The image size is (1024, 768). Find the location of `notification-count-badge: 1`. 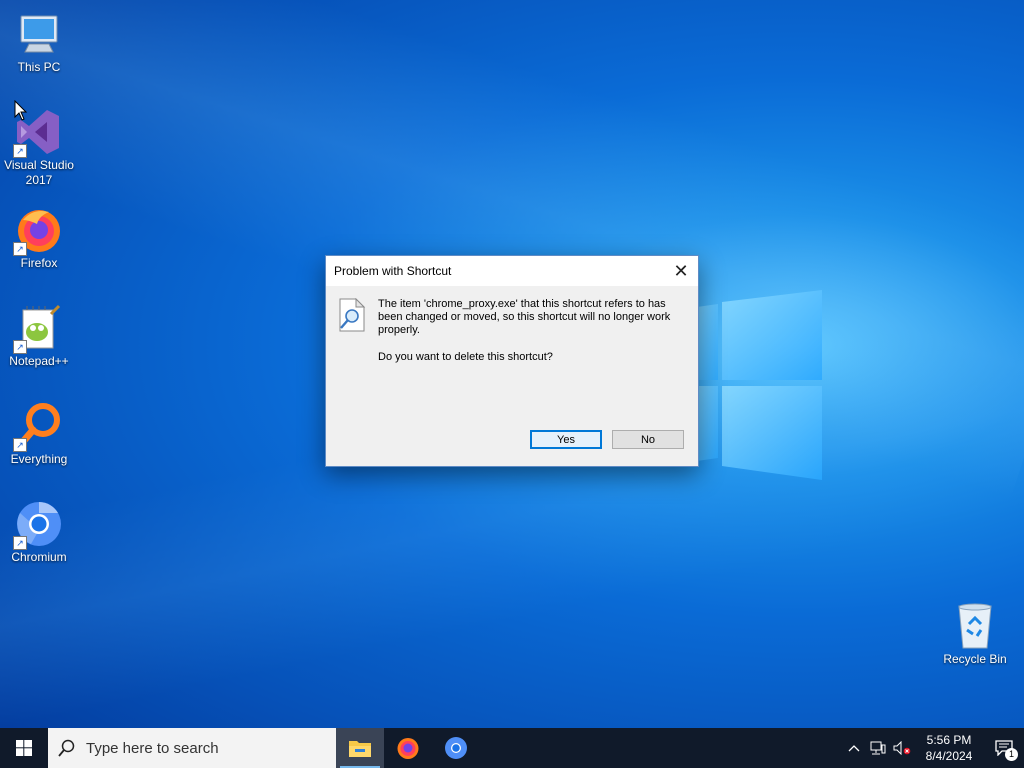

notification-count-badge: 1 is located at coordinates (1011, 754).